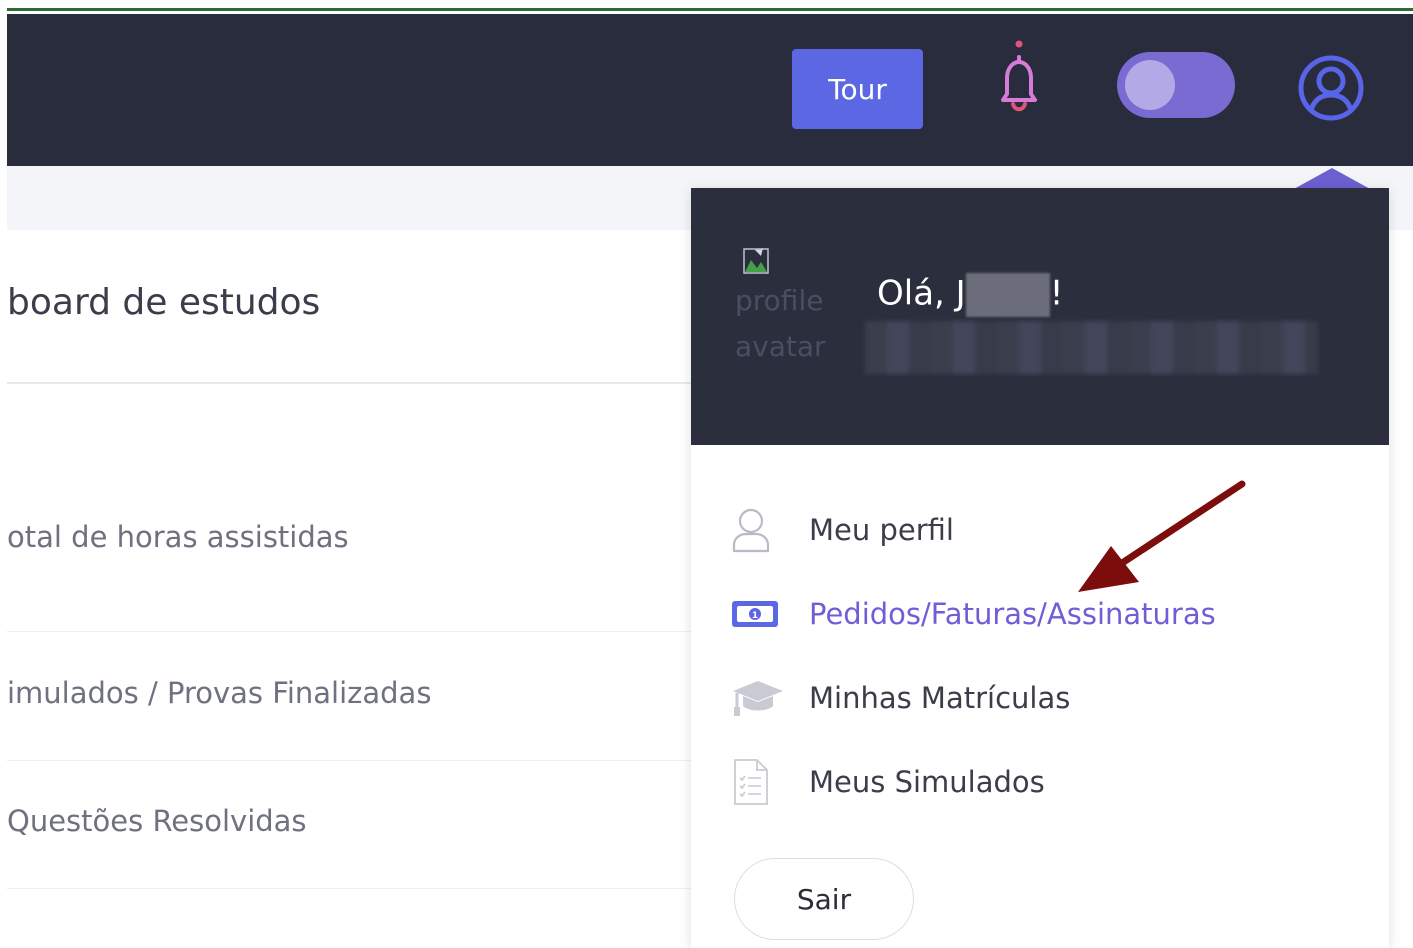 This screenshot has width=1413, height=948. I want to click on page-title: board de estudos, so click(164, 302).